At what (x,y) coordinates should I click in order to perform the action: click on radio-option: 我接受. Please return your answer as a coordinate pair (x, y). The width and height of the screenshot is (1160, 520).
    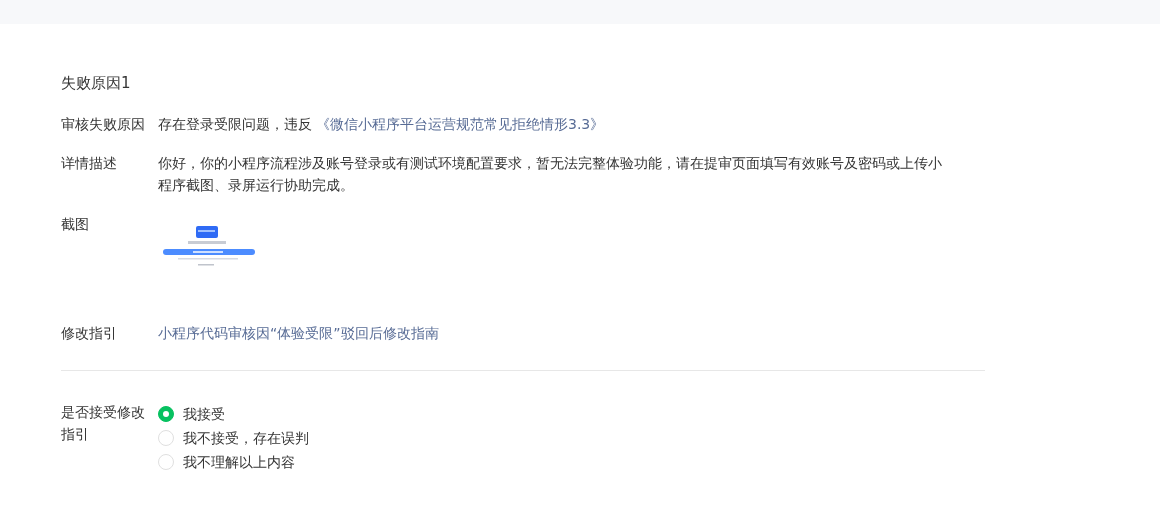
    Looking at the image, I should click on (233, 414).